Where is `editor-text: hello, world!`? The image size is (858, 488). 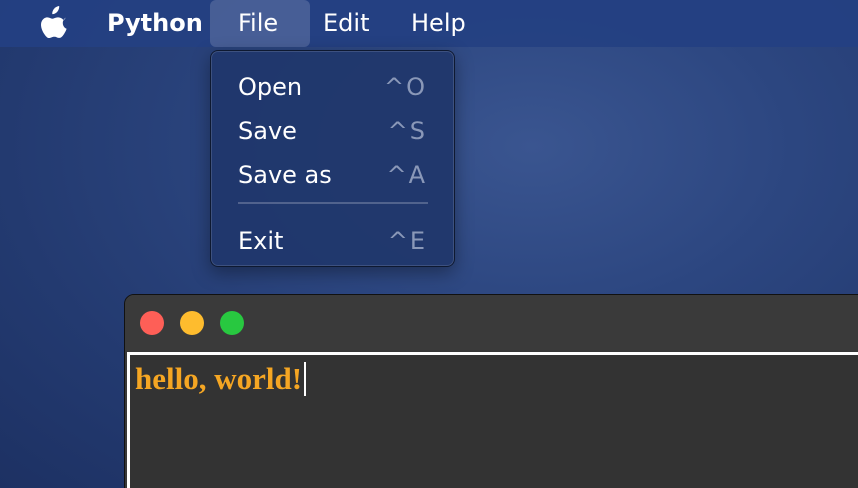
editor-text: hello, world! is located at coordinates (219, 378).